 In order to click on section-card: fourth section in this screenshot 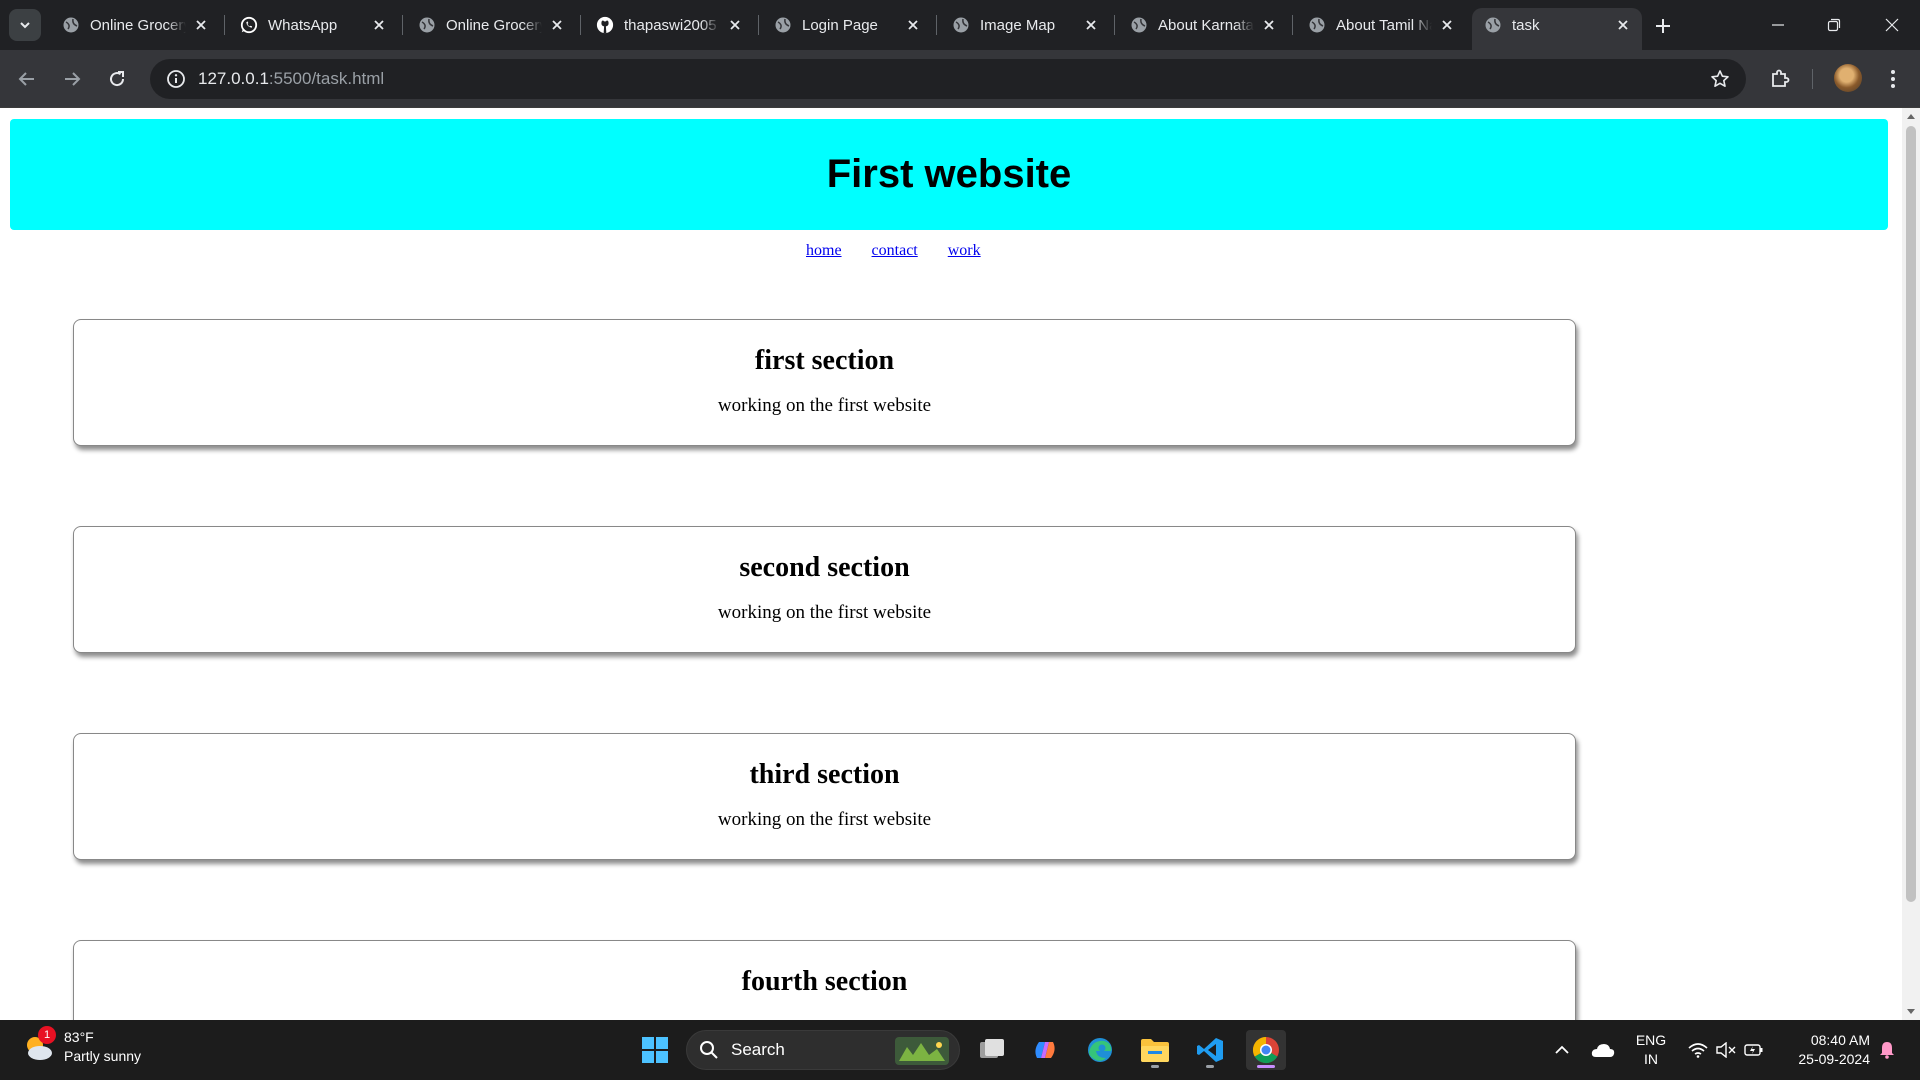, I will do `click(824, 980)`.